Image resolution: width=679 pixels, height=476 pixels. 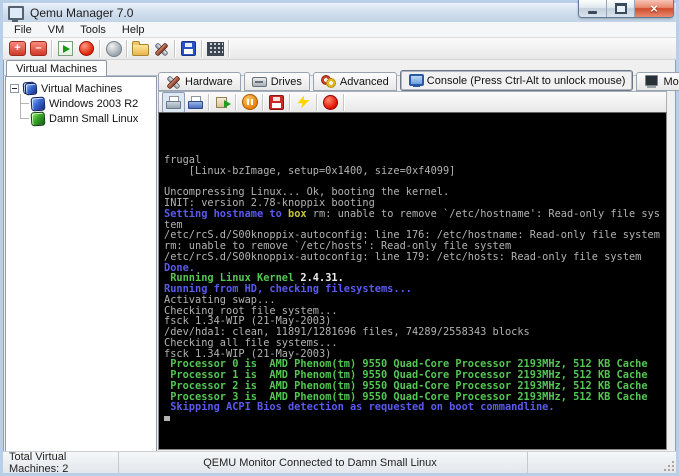 I want to click on save-state-button, so click(x=276, y=102).